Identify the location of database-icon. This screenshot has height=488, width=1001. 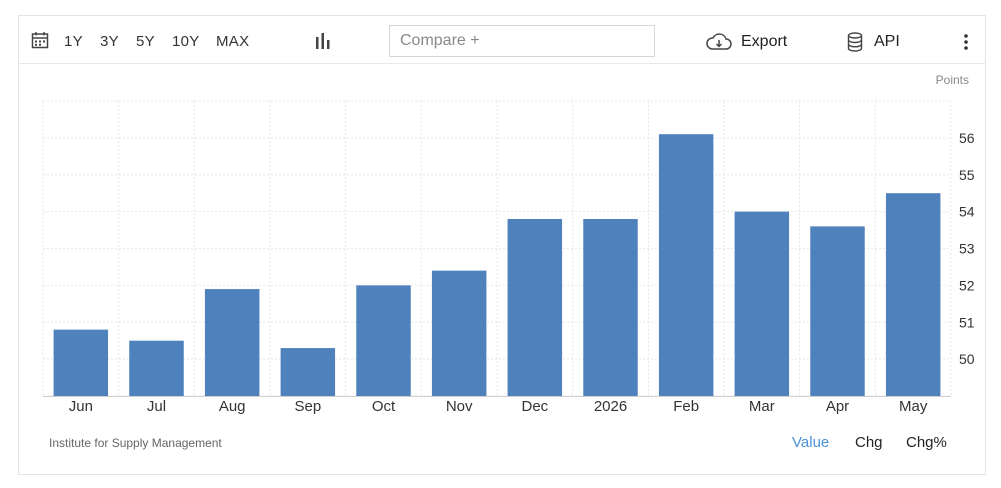
(855, 44).